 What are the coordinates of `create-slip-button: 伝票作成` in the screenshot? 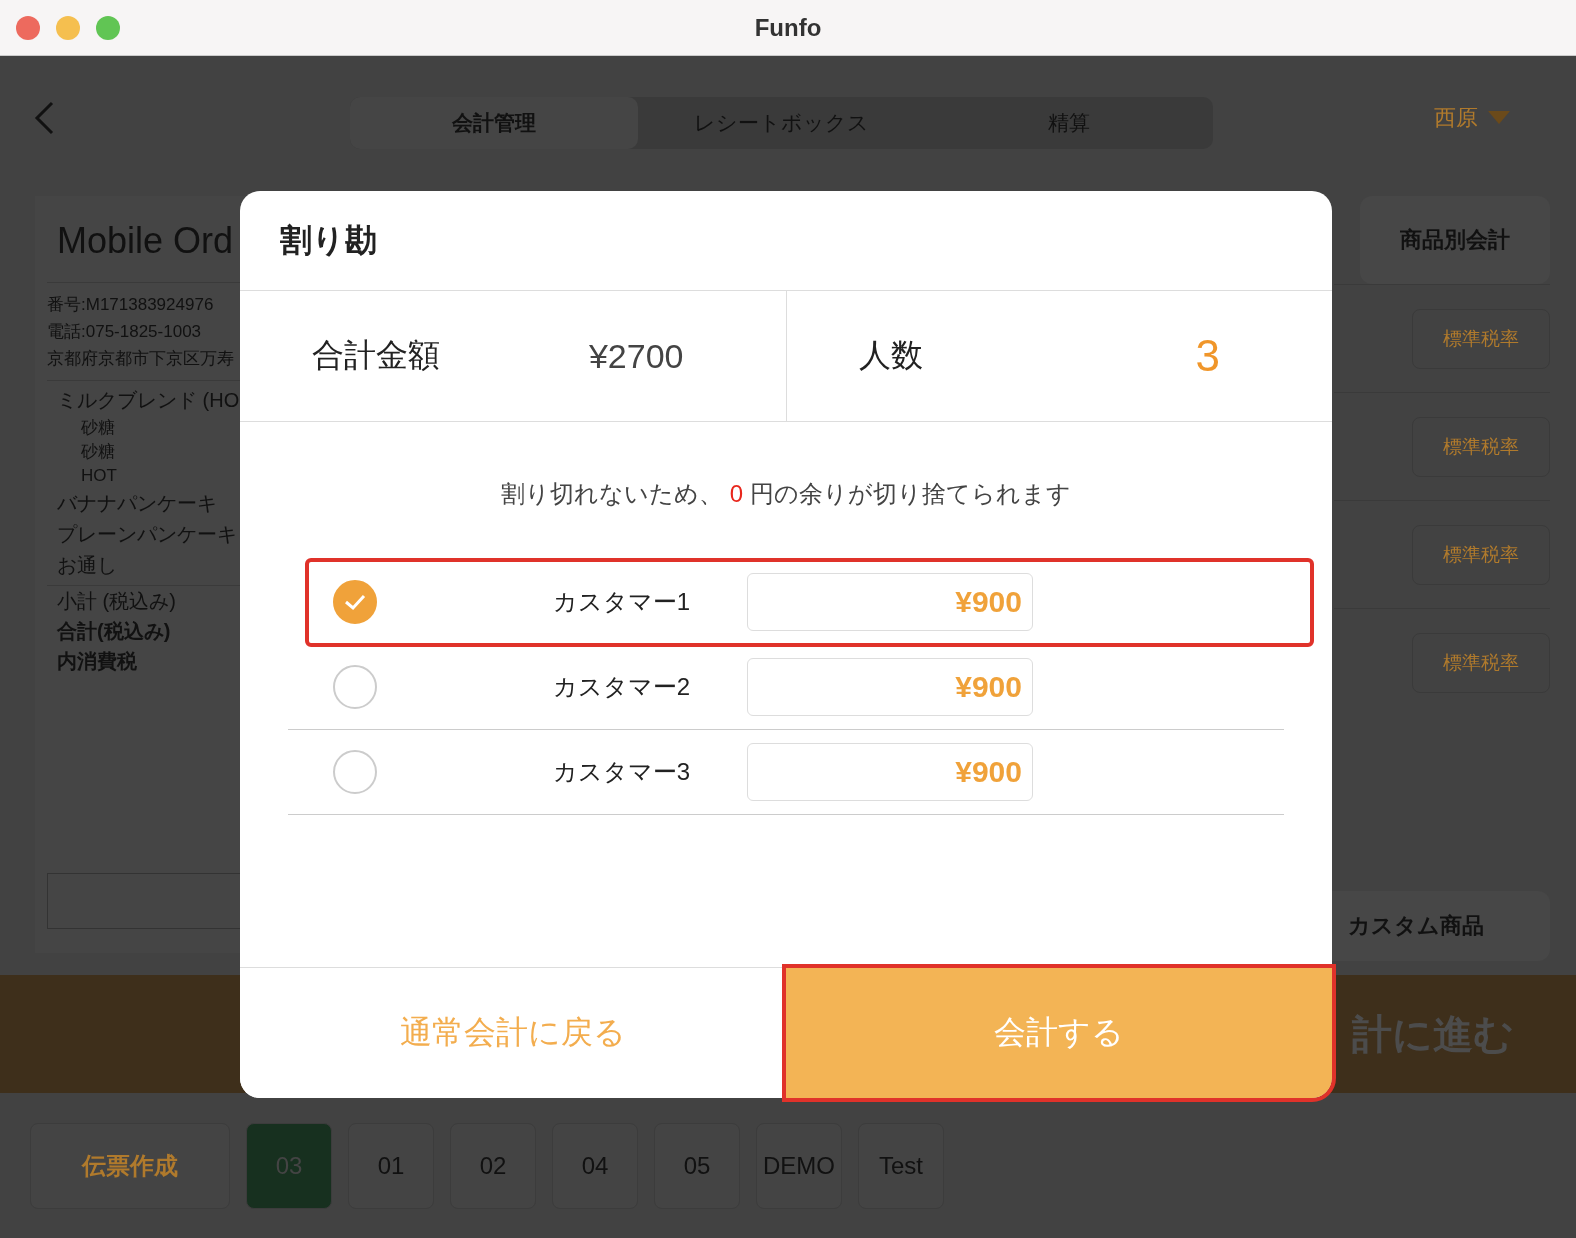 It's located at (130, 1165).